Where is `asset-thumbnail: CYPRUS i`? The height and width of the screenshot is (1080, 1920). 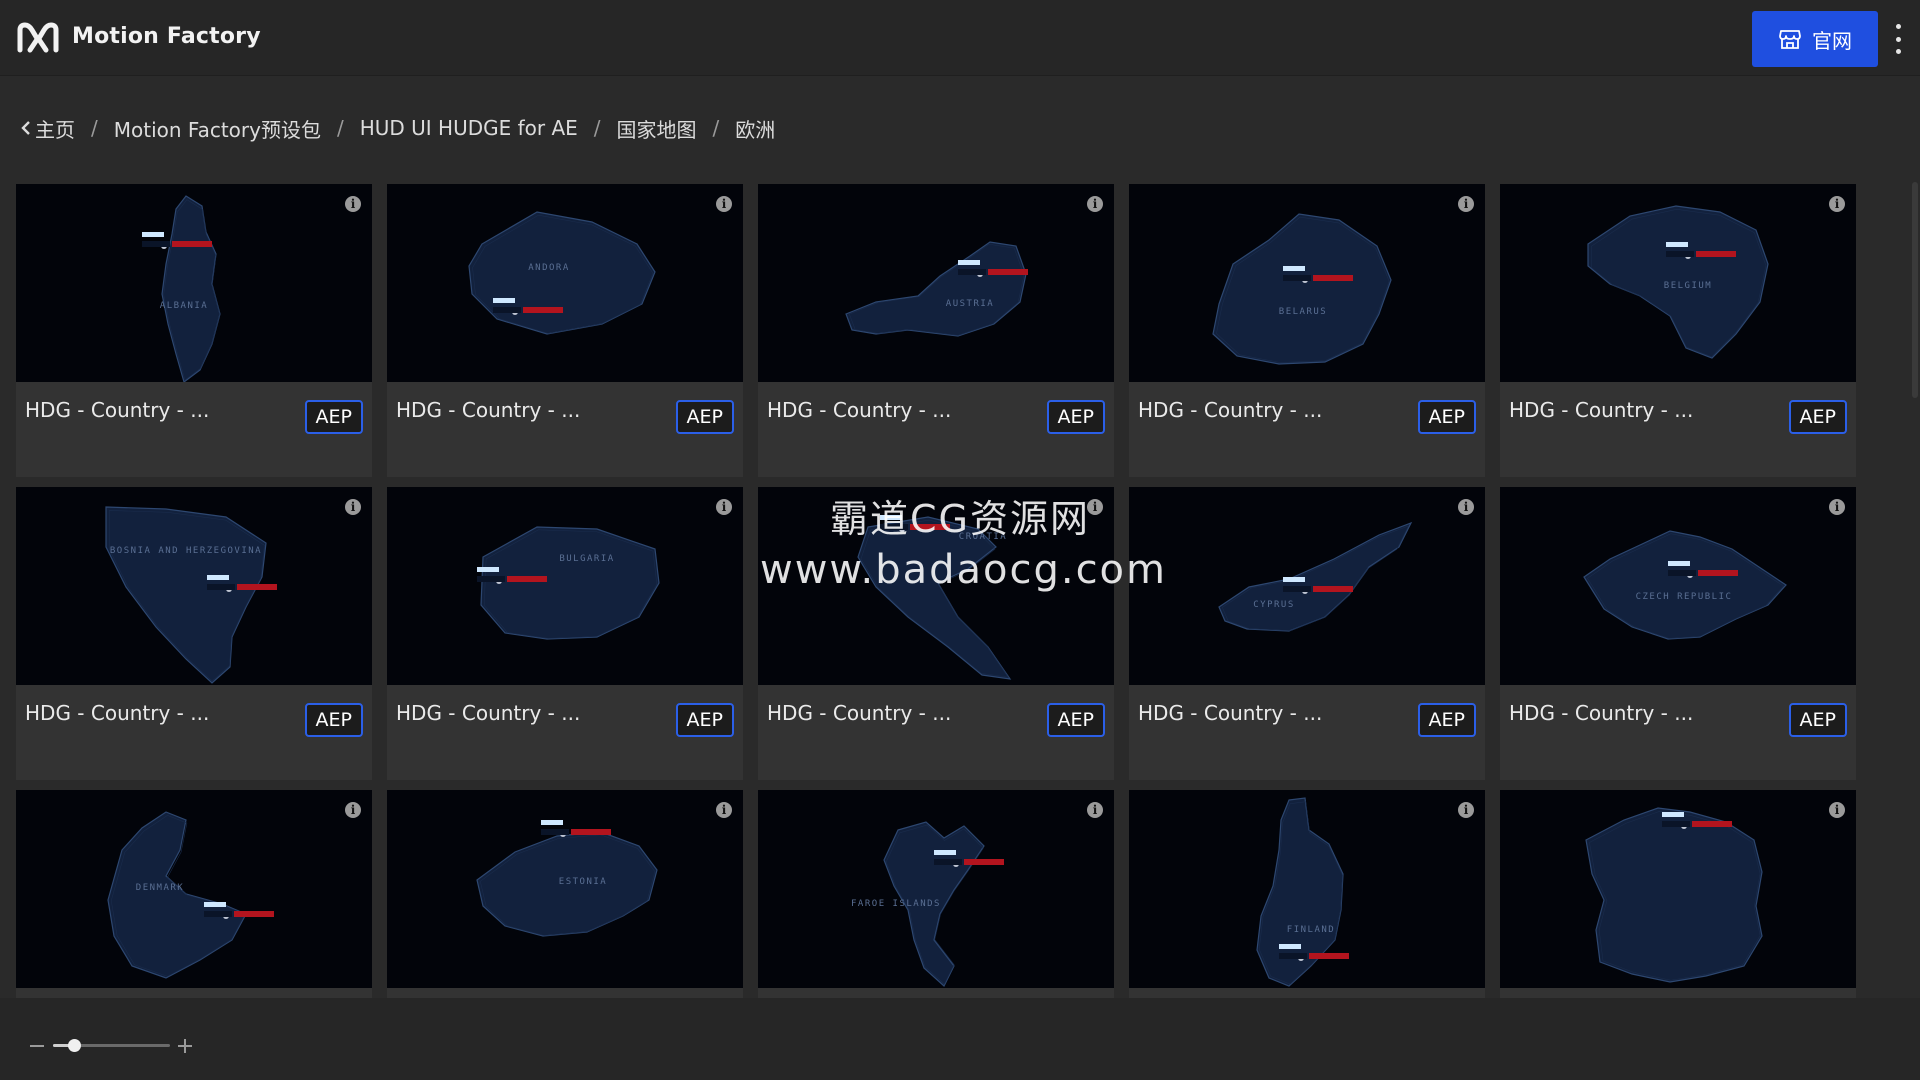
asset-thumbnail: CYPRUS i is located at coordinates (1307, 586).